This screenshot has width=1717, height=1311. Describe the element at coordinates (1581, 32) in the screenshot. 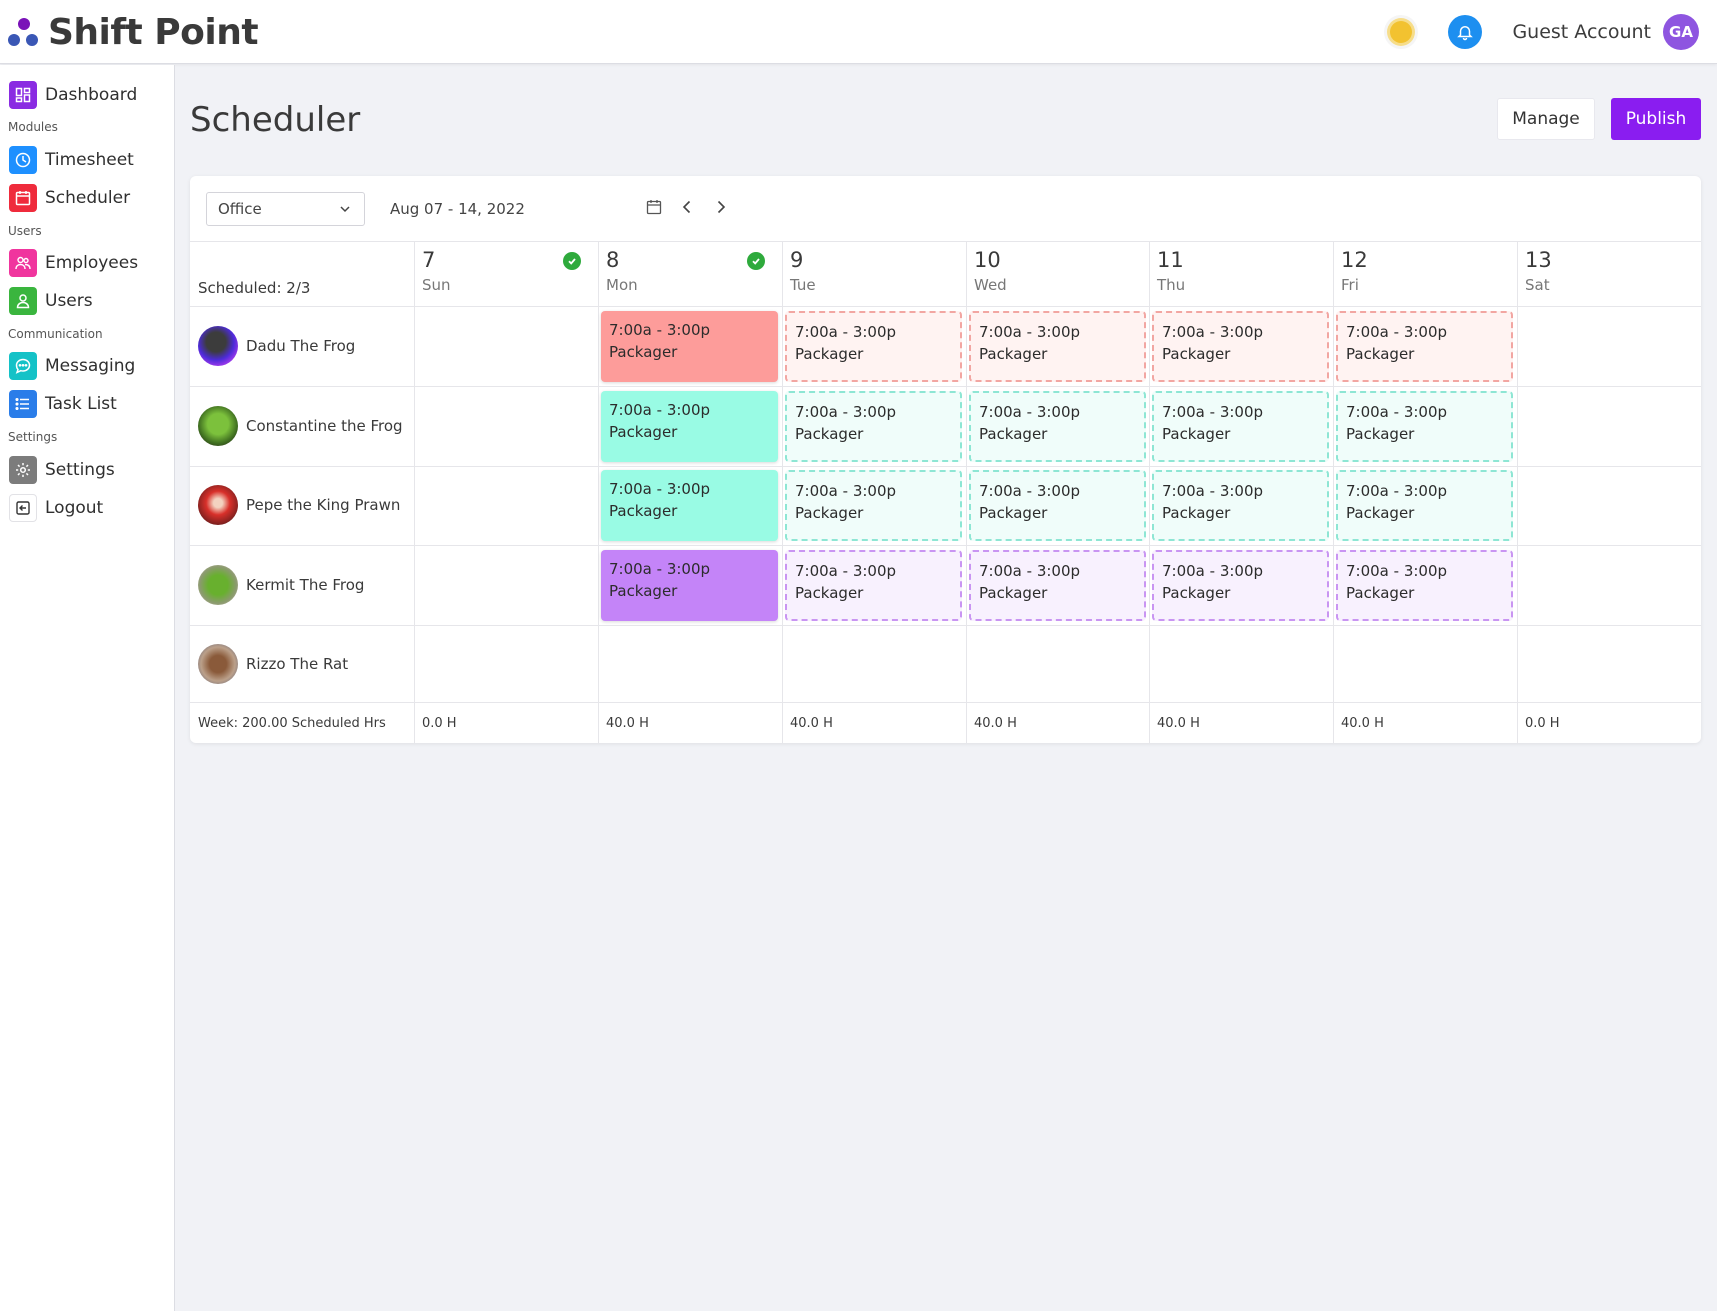

I see `account-name: Guest Account` at that location.